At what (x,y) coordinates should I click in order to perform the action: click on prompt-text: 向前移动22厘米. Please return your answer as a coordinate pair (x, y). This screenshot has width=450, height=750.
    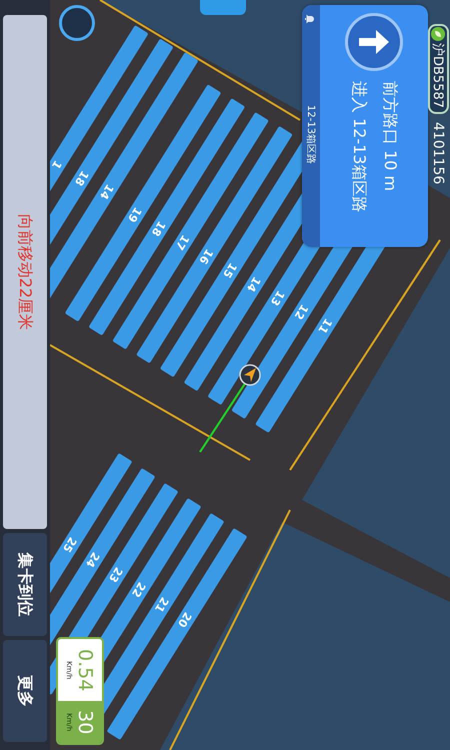
    Looking at the image, I should click on (26, 272).